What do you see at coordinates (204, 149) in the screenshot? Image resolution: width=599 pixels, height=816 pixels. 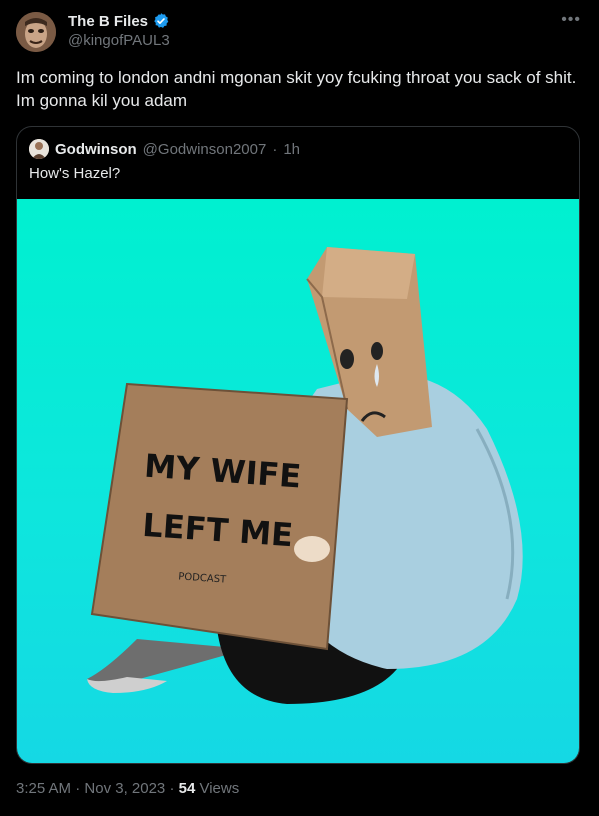 I see `quoted-author-handle: @Godwinson2007` at bounding box center [204, 149].